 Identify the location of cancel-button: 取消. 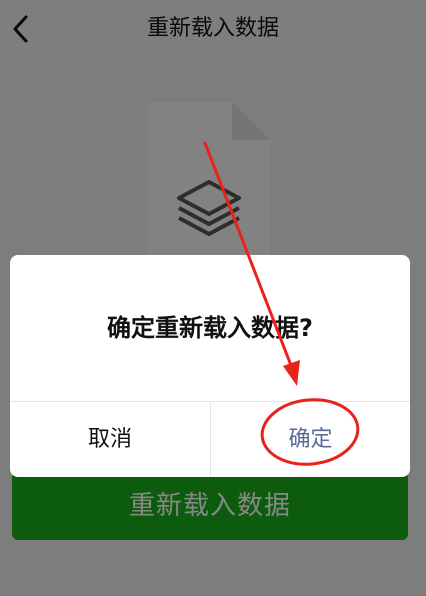
(110, 439).